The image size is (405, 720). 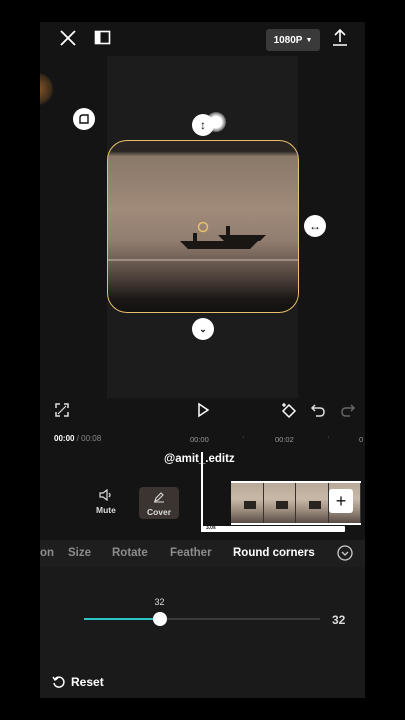 What do you see at coordinates (273, 529) in the screenshot?
I see `clip-duration-bar` at bounding box center [273, 529].